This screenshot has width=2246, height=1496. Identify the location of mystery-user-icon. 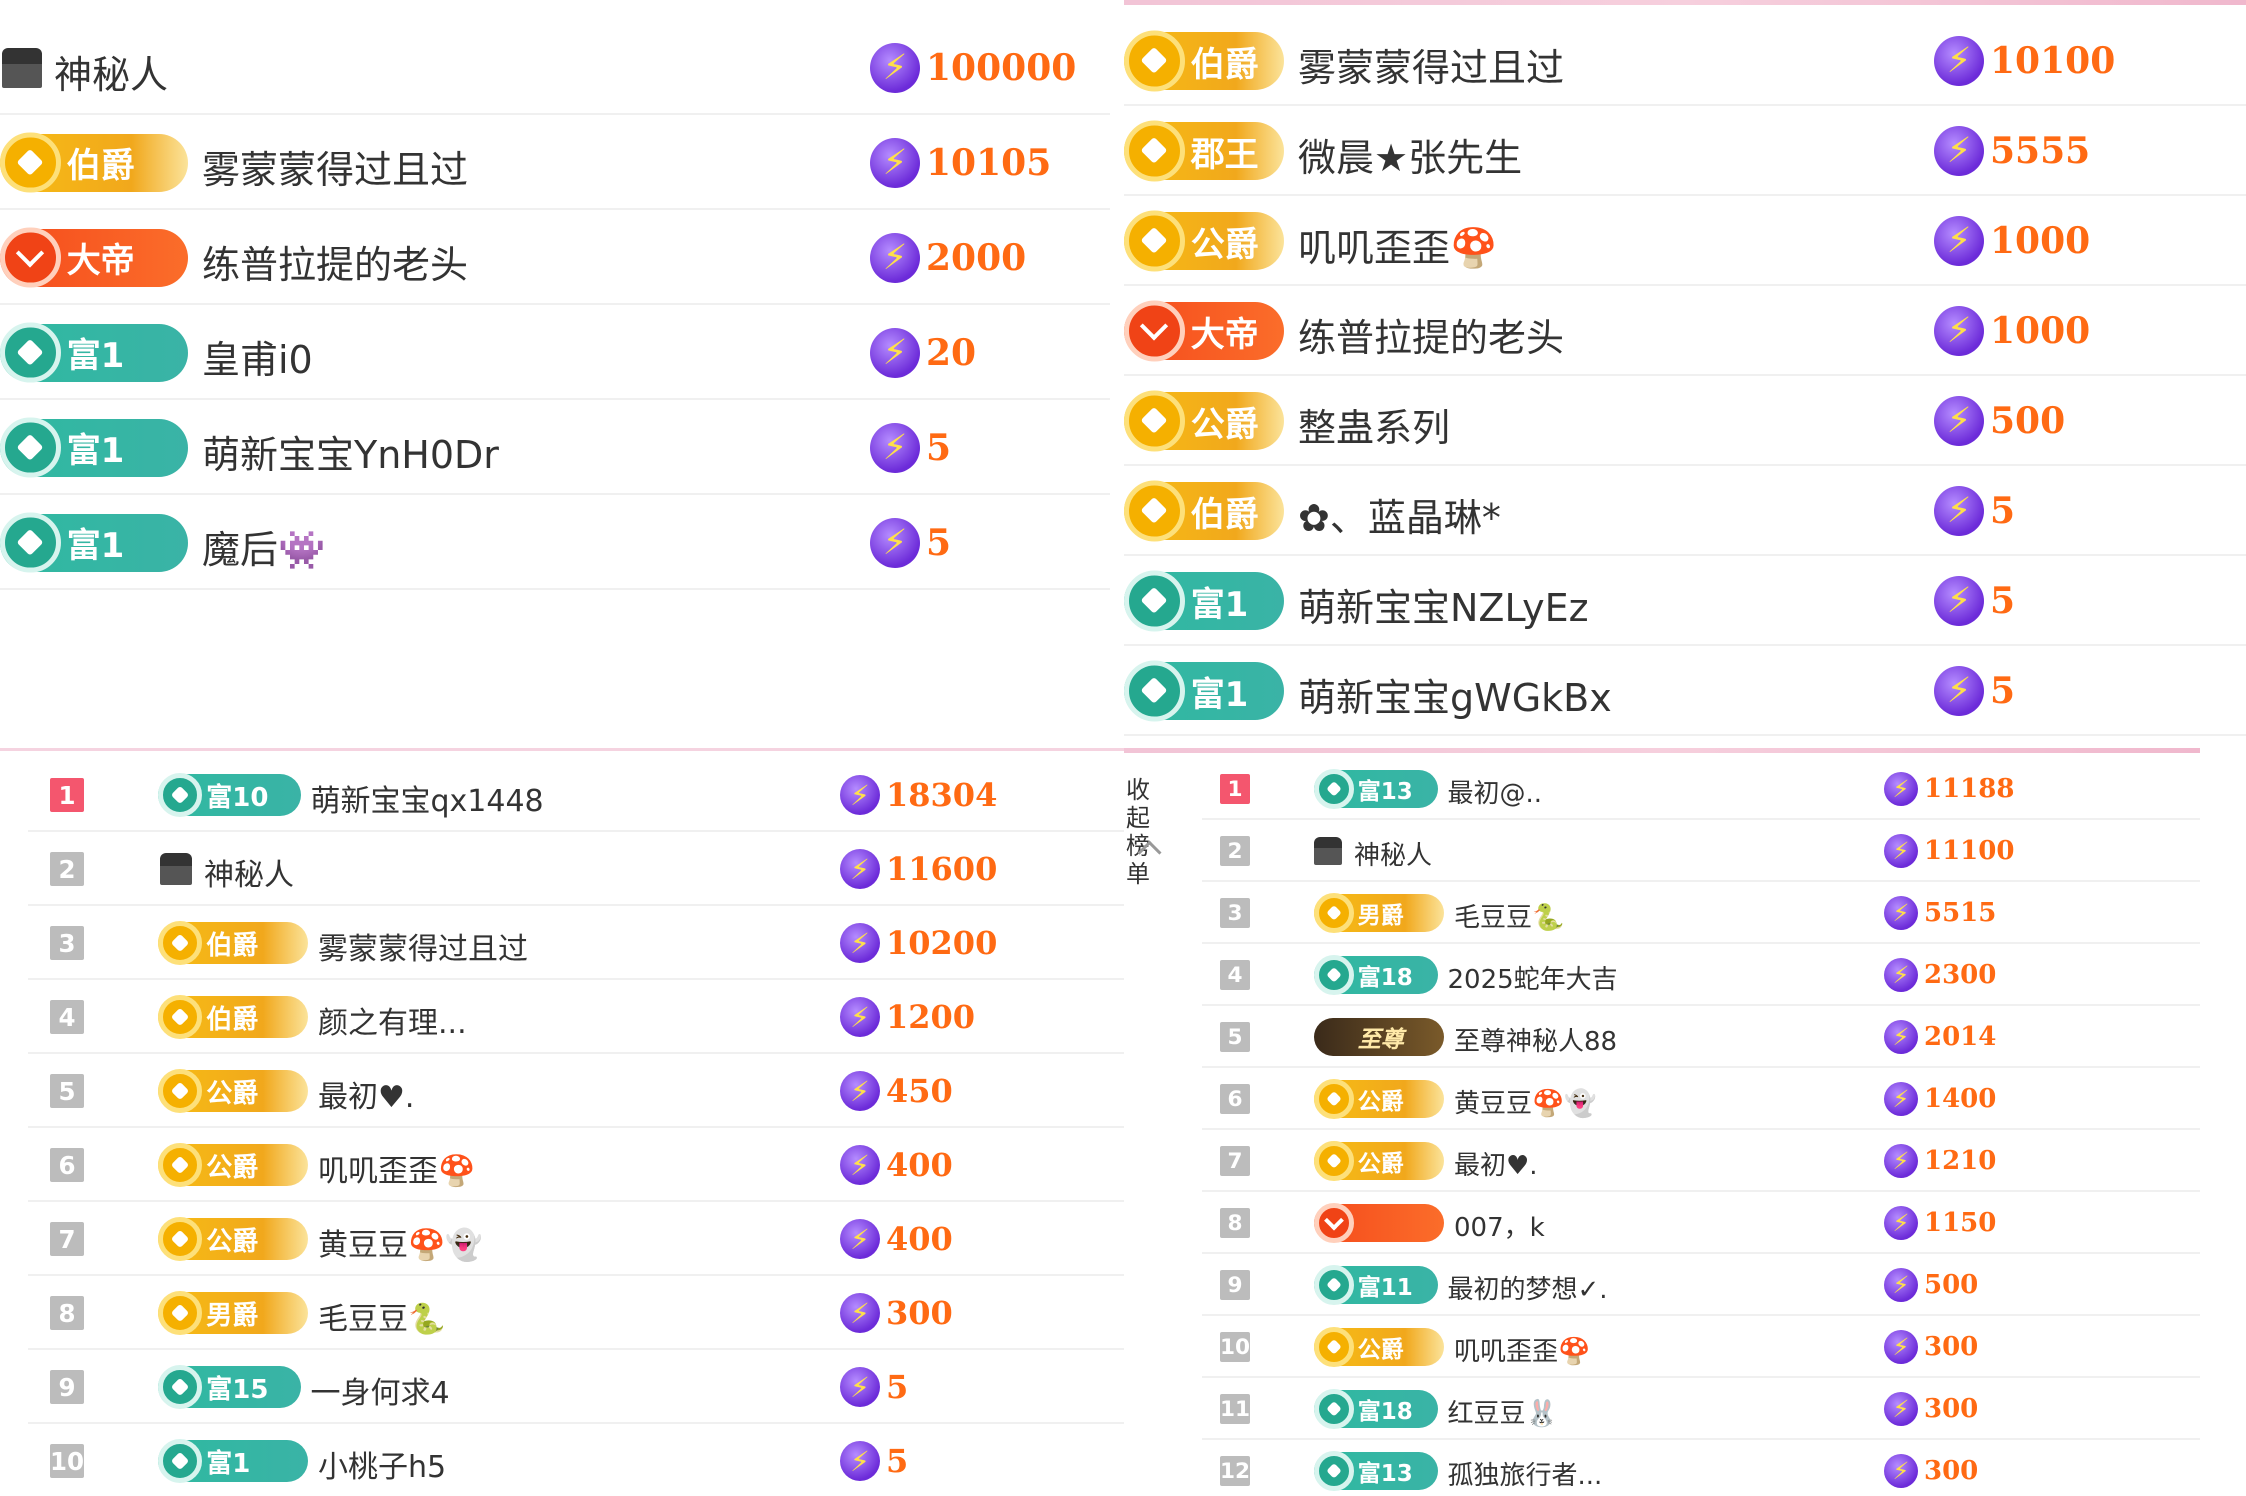
(22, 67).